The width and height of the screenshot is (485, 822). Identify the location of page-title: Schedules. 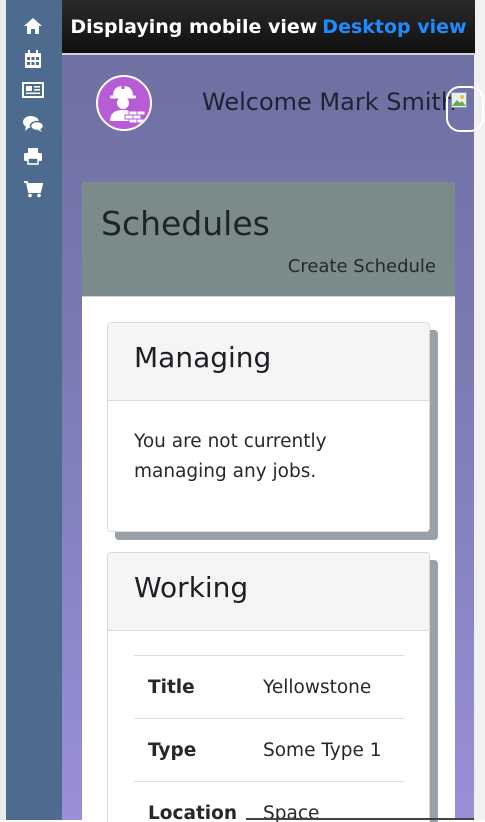
(185, 223).